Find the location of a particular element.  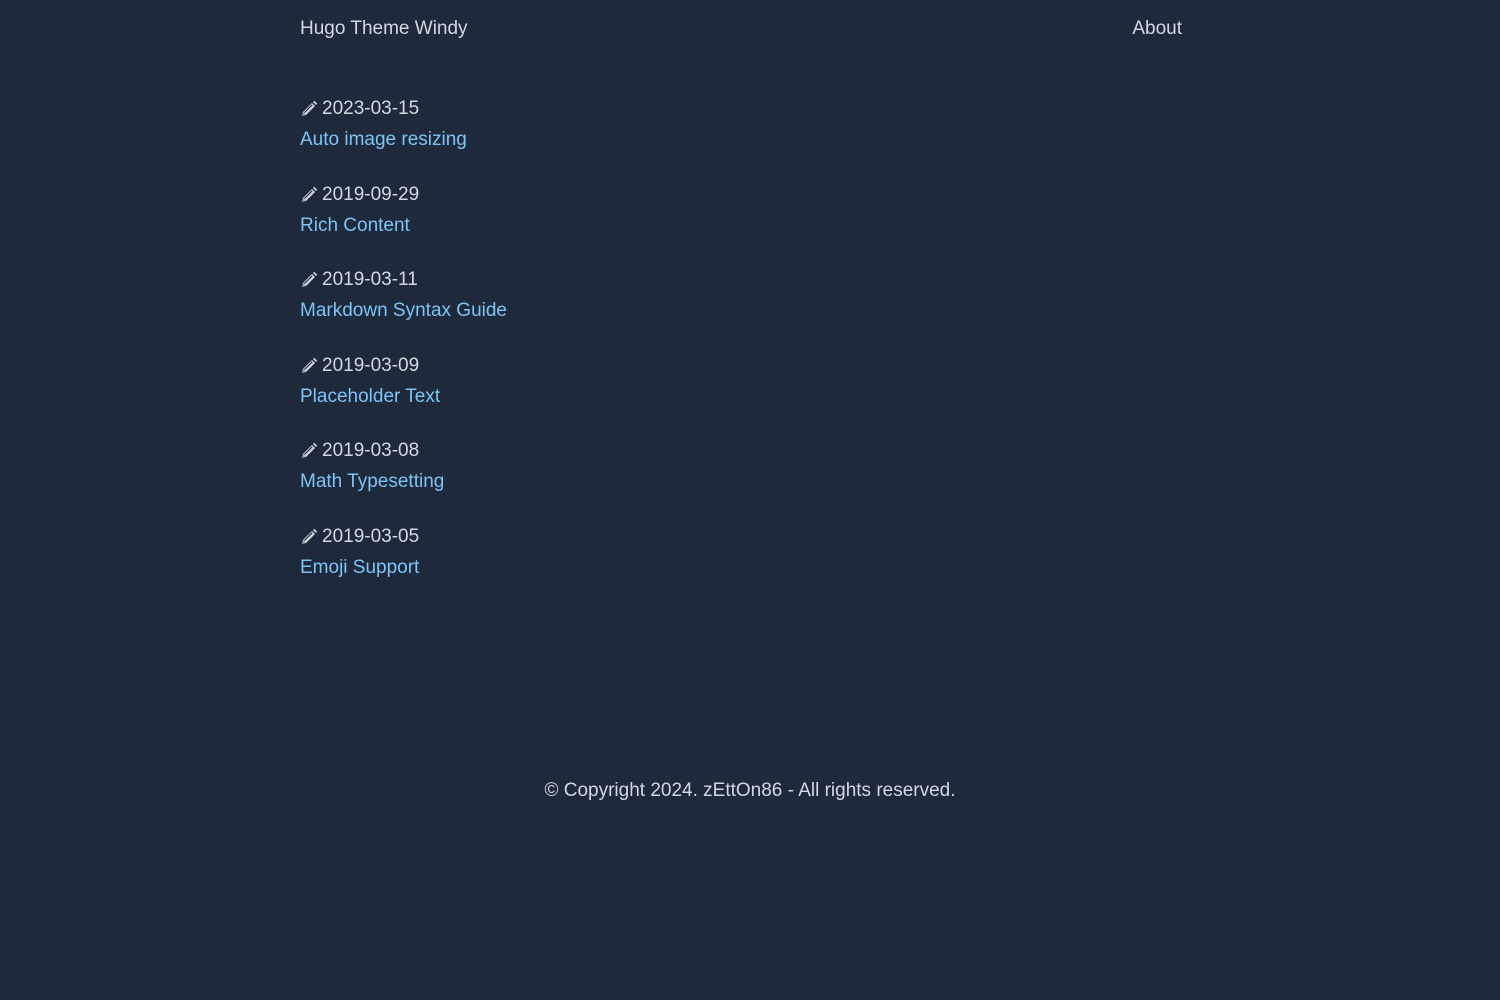

post-date-row: 2019-03-08 is located at coordinates (403, 451).